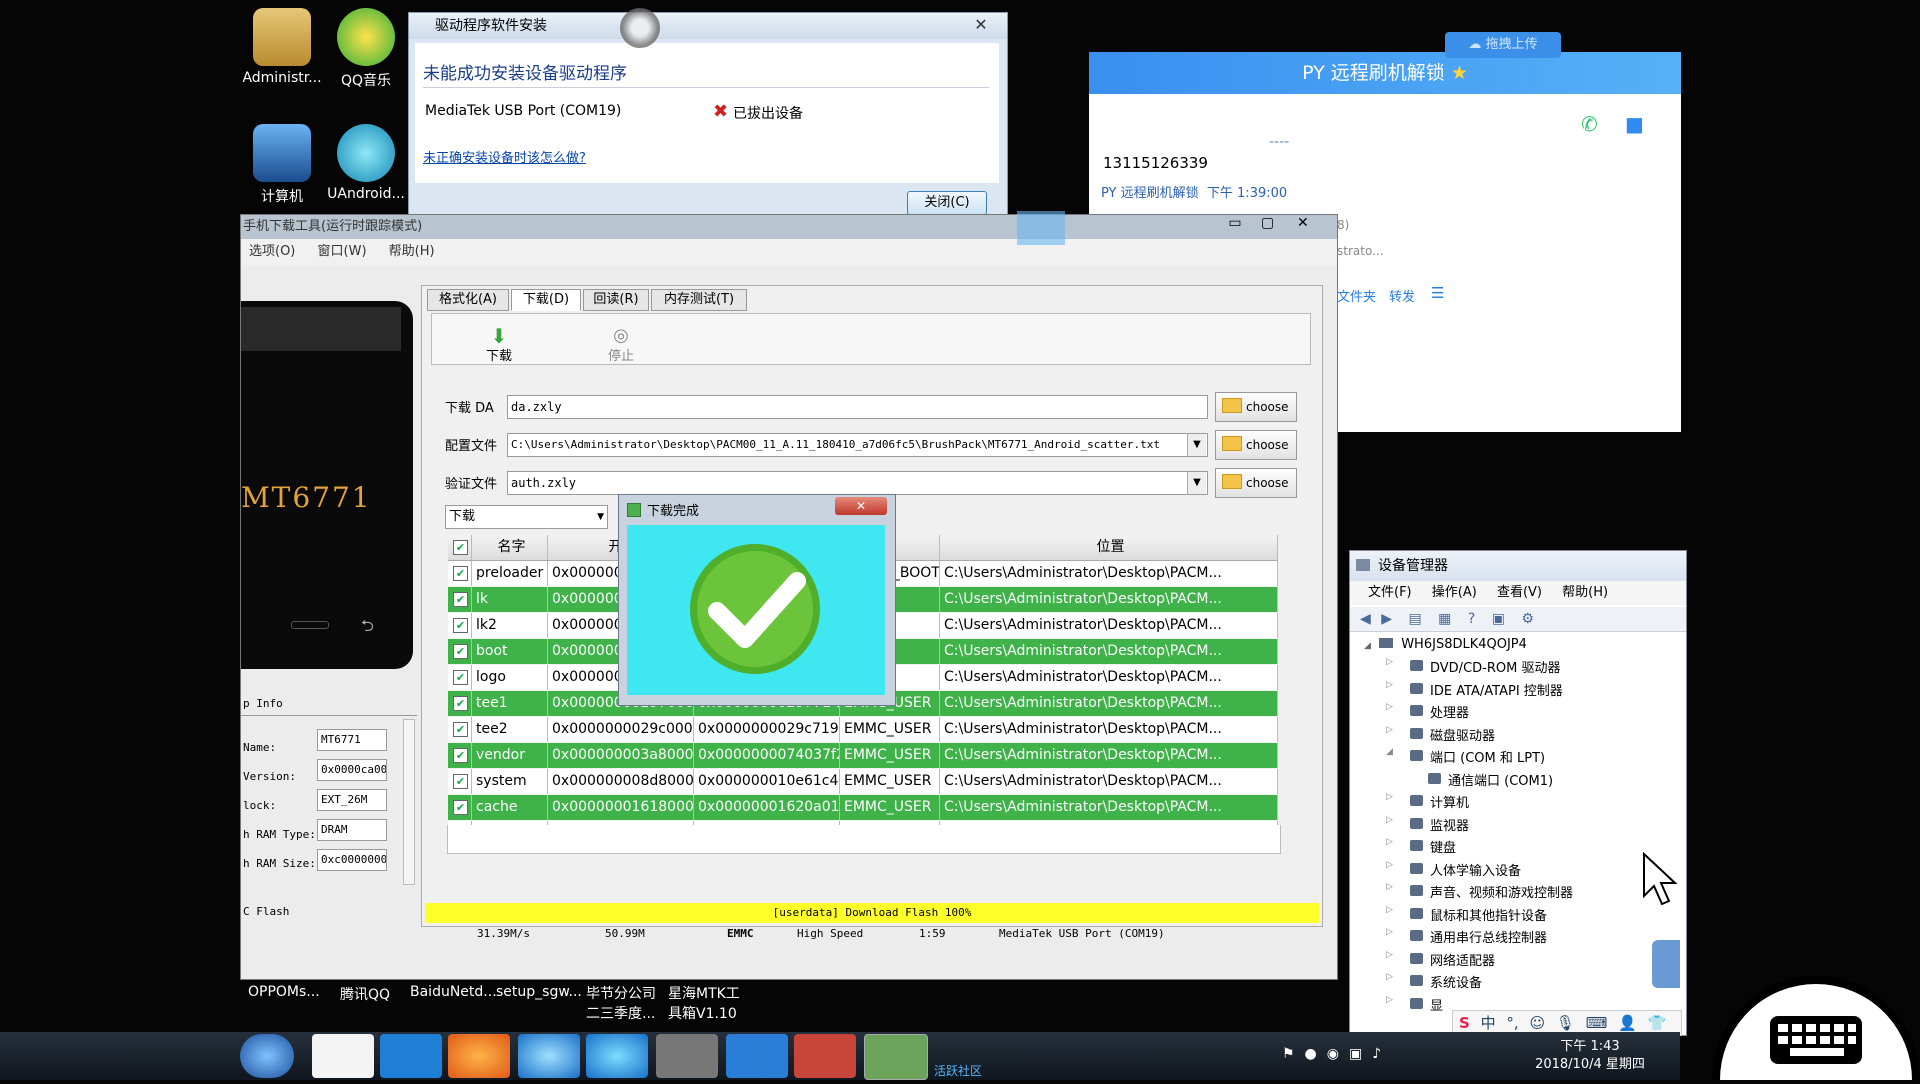  What do you see at coordinates (1390, 592) in the screenshot?
I see `dm-menu-file: 文件(F)` at bounding box center [1390, 592].